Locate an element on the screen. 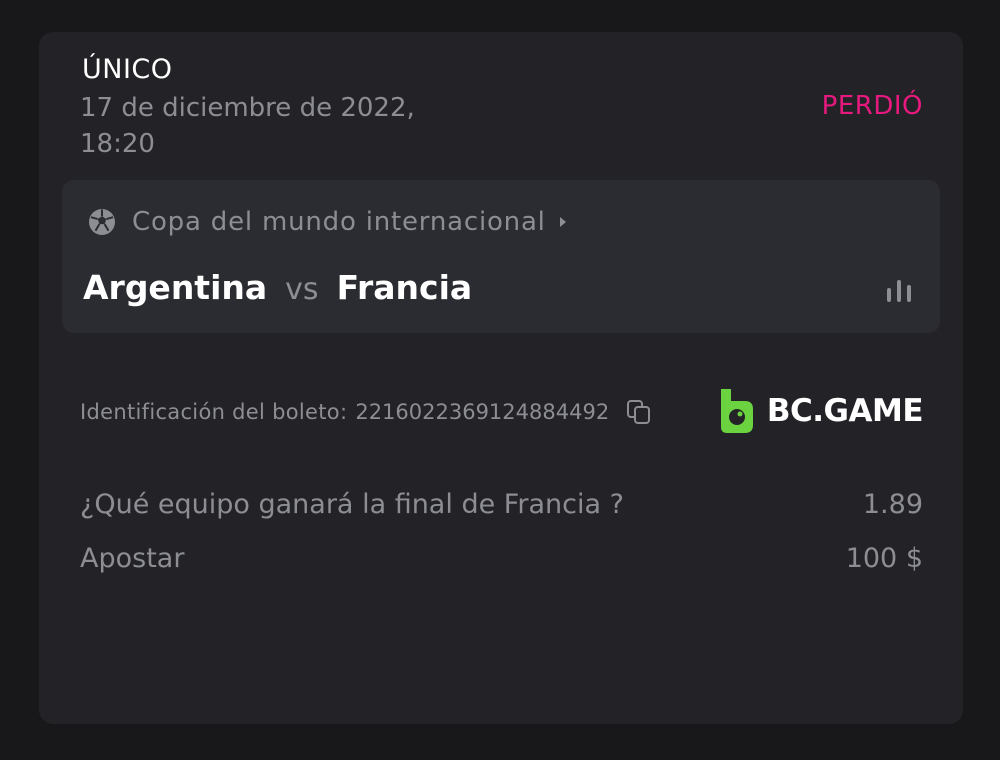 This screenshot has width=1000, height=760. team-home: Argentina is located at coordinates (175, 287).